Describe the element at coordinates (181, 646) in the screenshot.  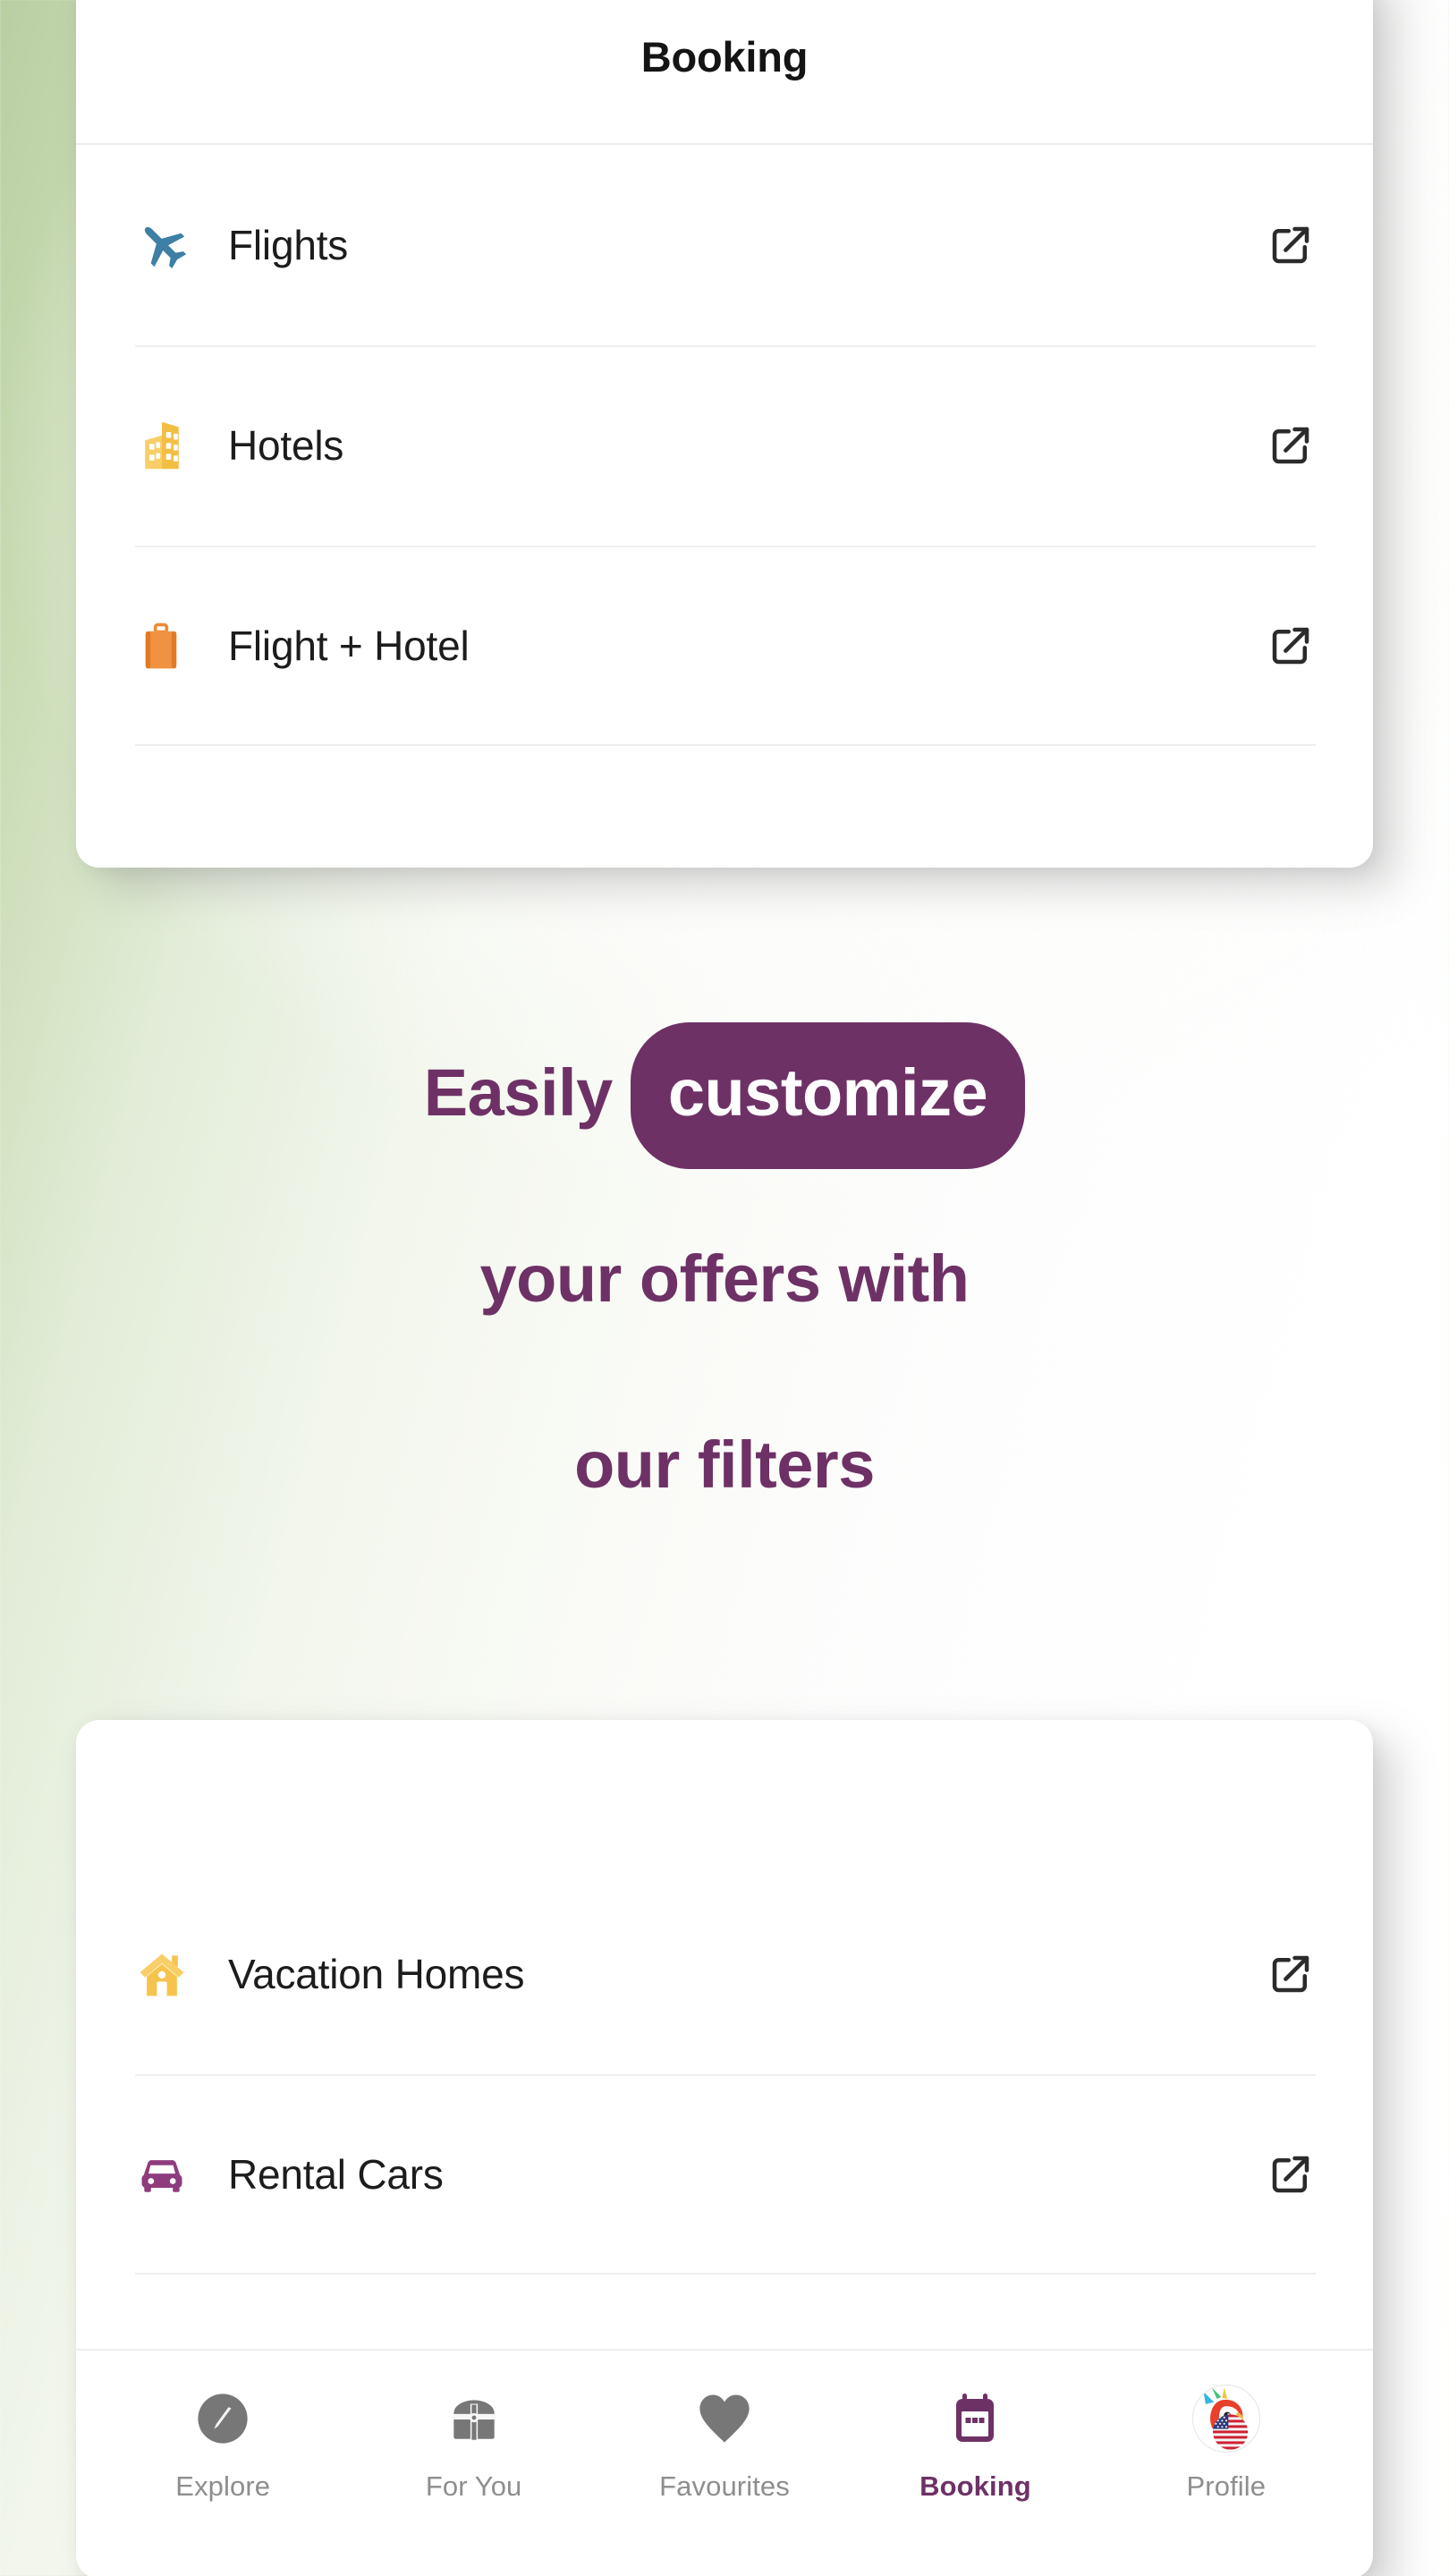
I see `suitcase-icon` at that location.